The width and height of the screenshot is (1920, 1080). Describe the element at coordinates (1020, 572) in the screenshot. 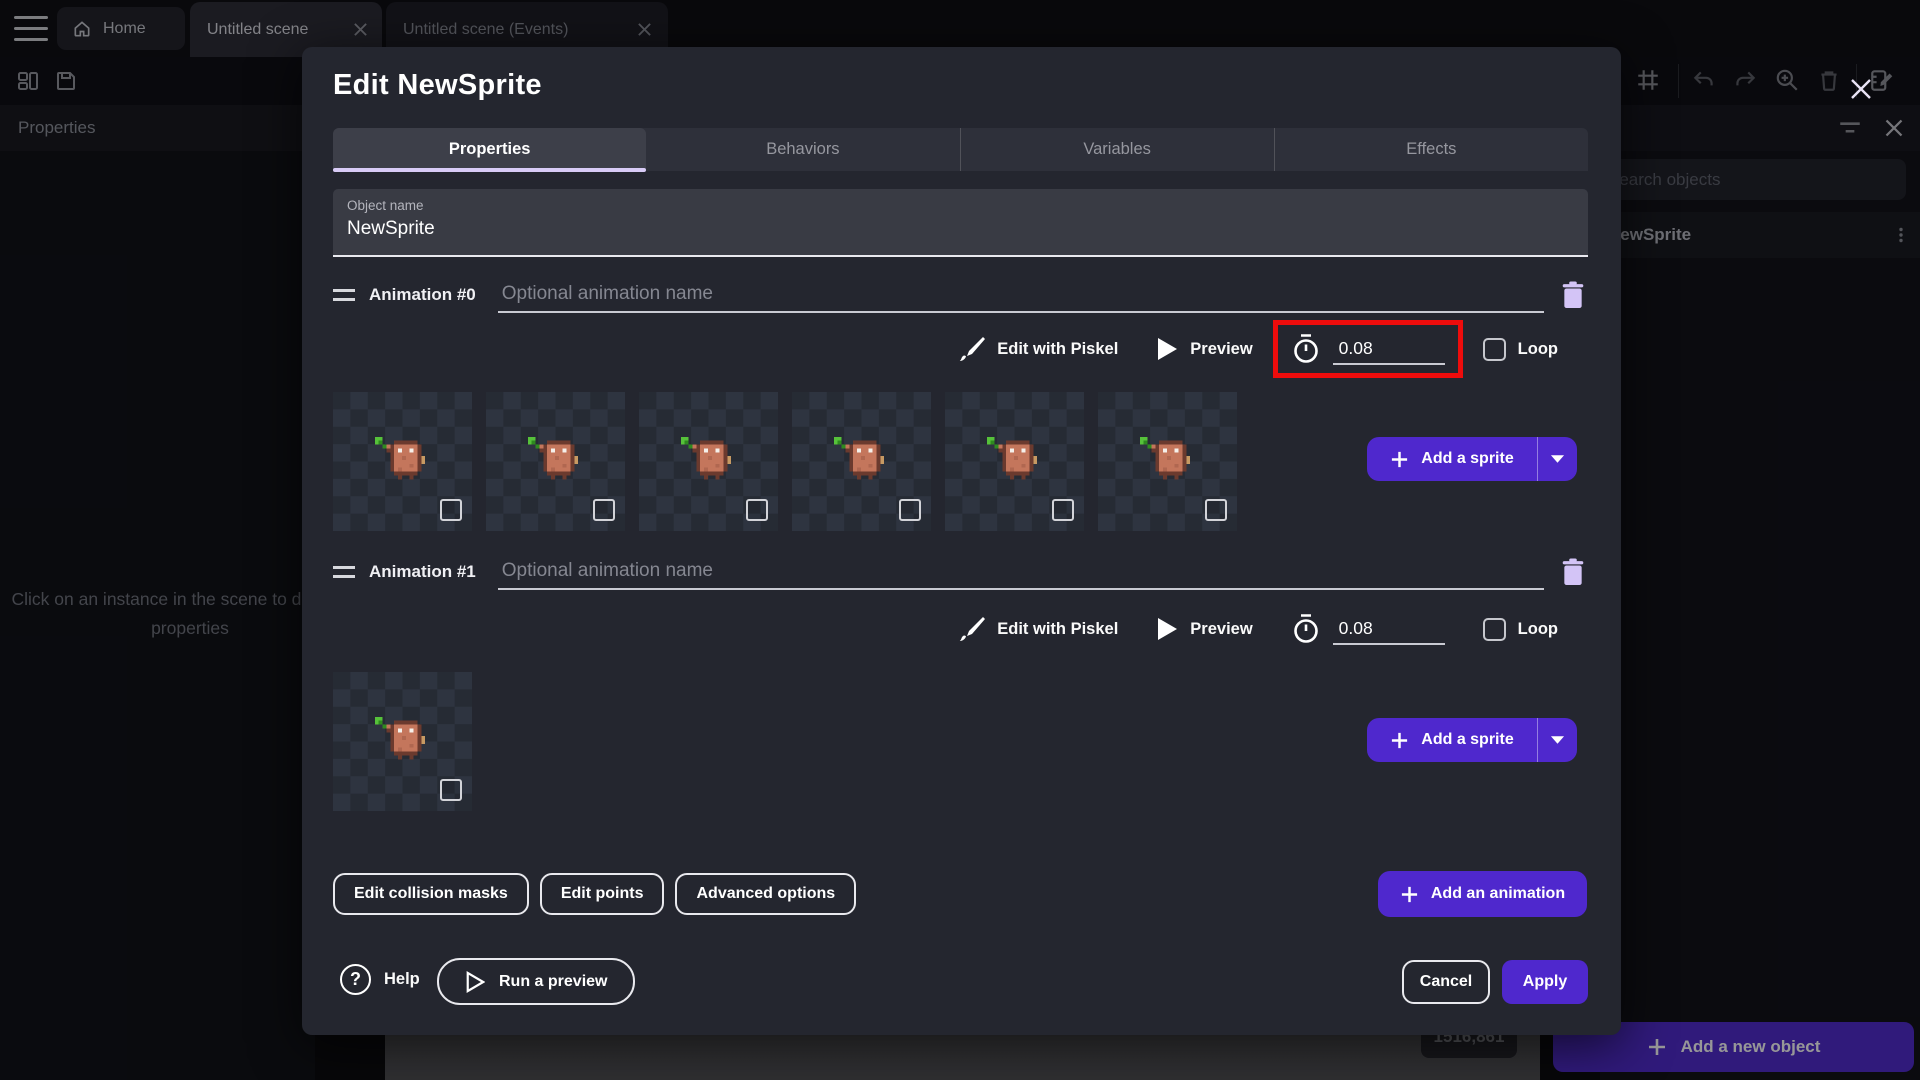

I see `animation-1-name-input` at that location.